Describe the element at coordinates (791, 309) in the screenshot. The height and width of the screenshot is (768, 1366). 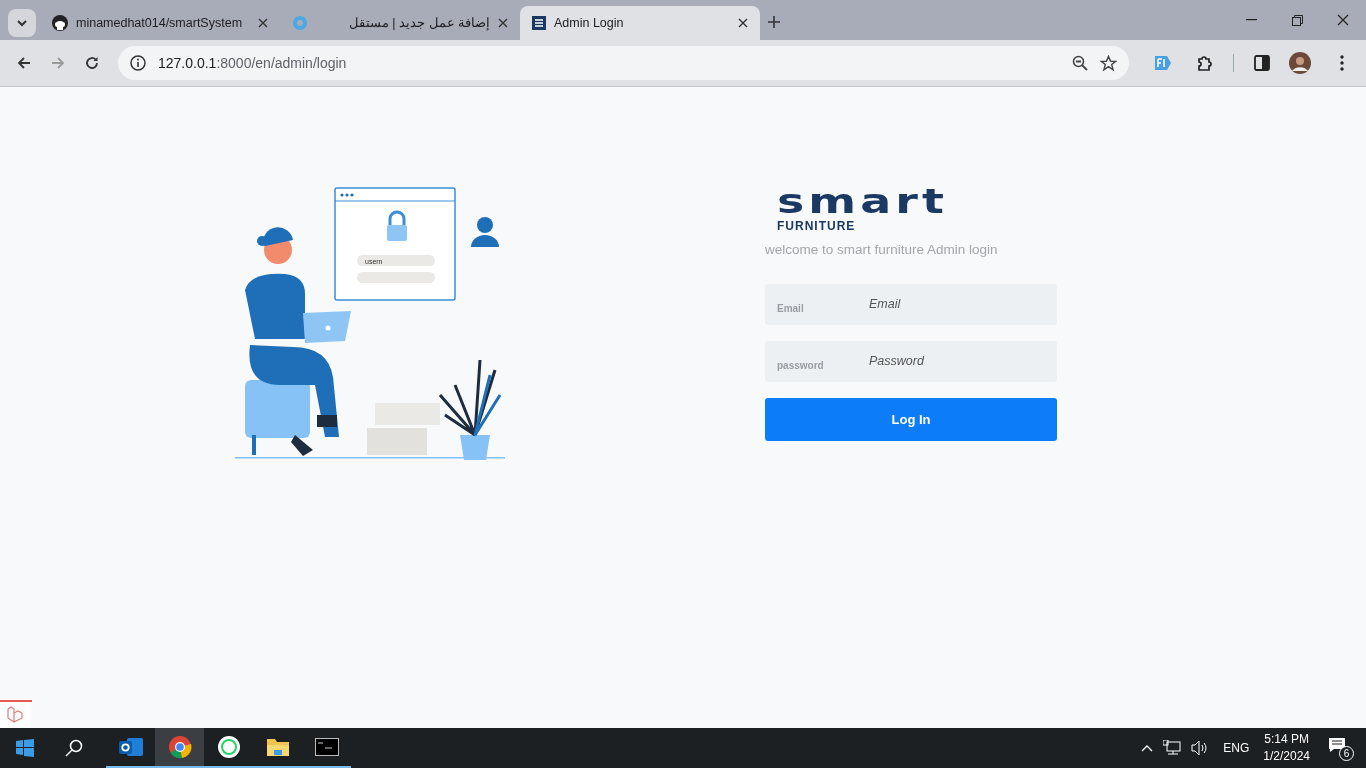
I see `field-label: Email` at that location.